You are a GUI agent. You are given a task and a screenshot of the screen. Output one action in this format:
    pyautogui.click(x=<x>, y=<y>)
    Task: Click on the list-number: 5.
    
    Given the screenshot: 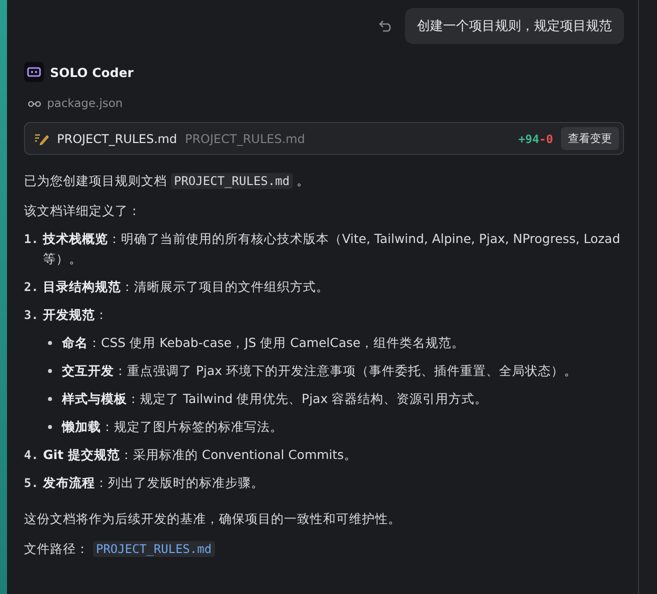 What is the action you would take?
    pyautogui.click(x=32, y=483)
    